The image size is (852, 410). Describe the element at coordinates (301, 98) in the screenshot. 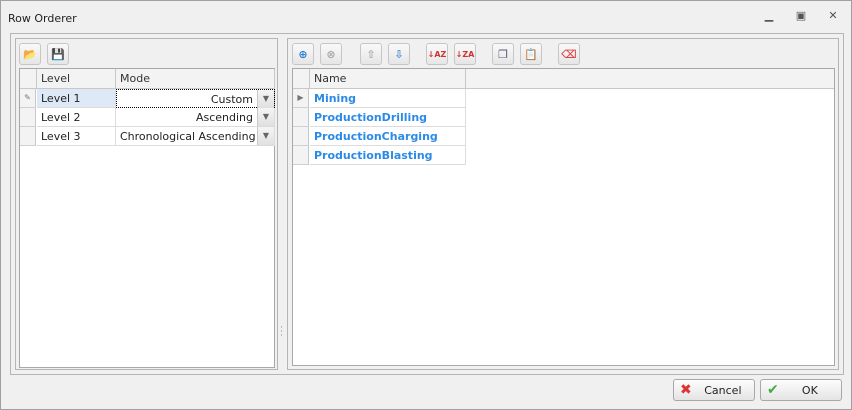

I see `row-focus-indicator-icon: ▶` at that location.